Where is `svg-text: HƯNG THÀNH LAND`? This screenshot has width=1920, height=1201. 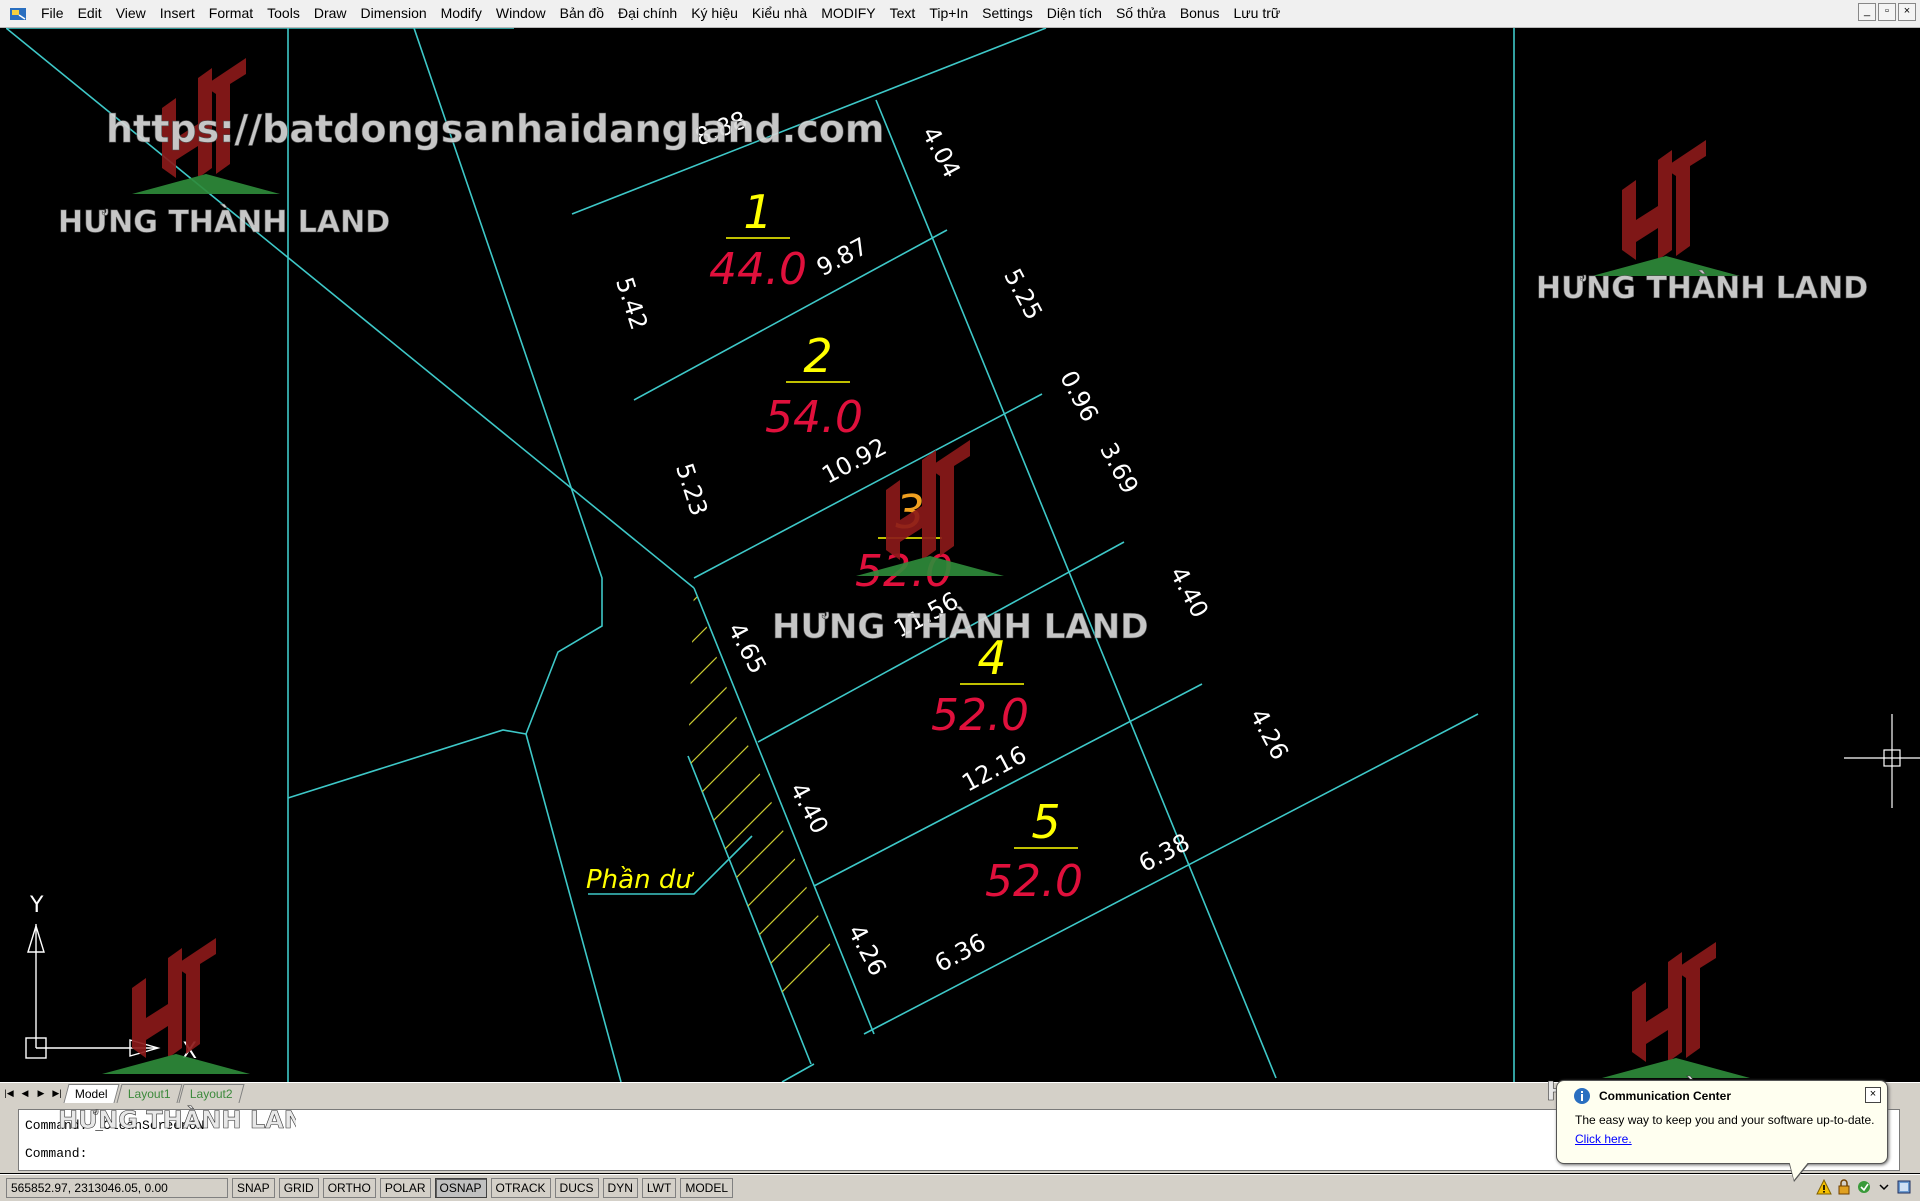 svg-text: HƯNG THÀNH LAND is located at coordinates (177, 1119).